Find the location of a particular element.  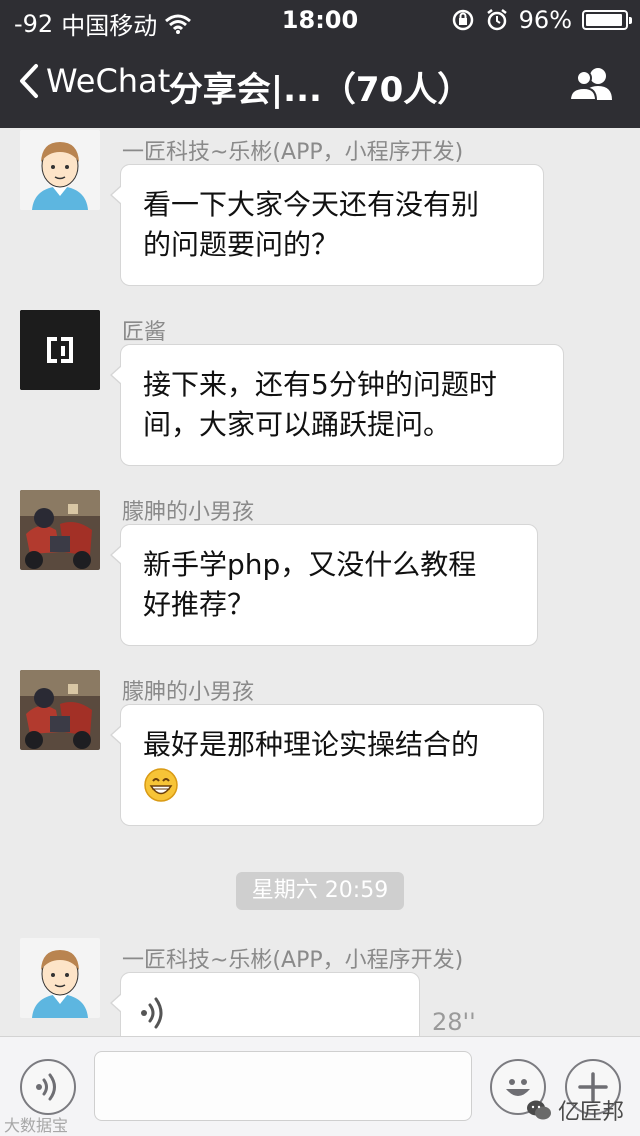

voice-bubble is located at coordinates (265, 1004).